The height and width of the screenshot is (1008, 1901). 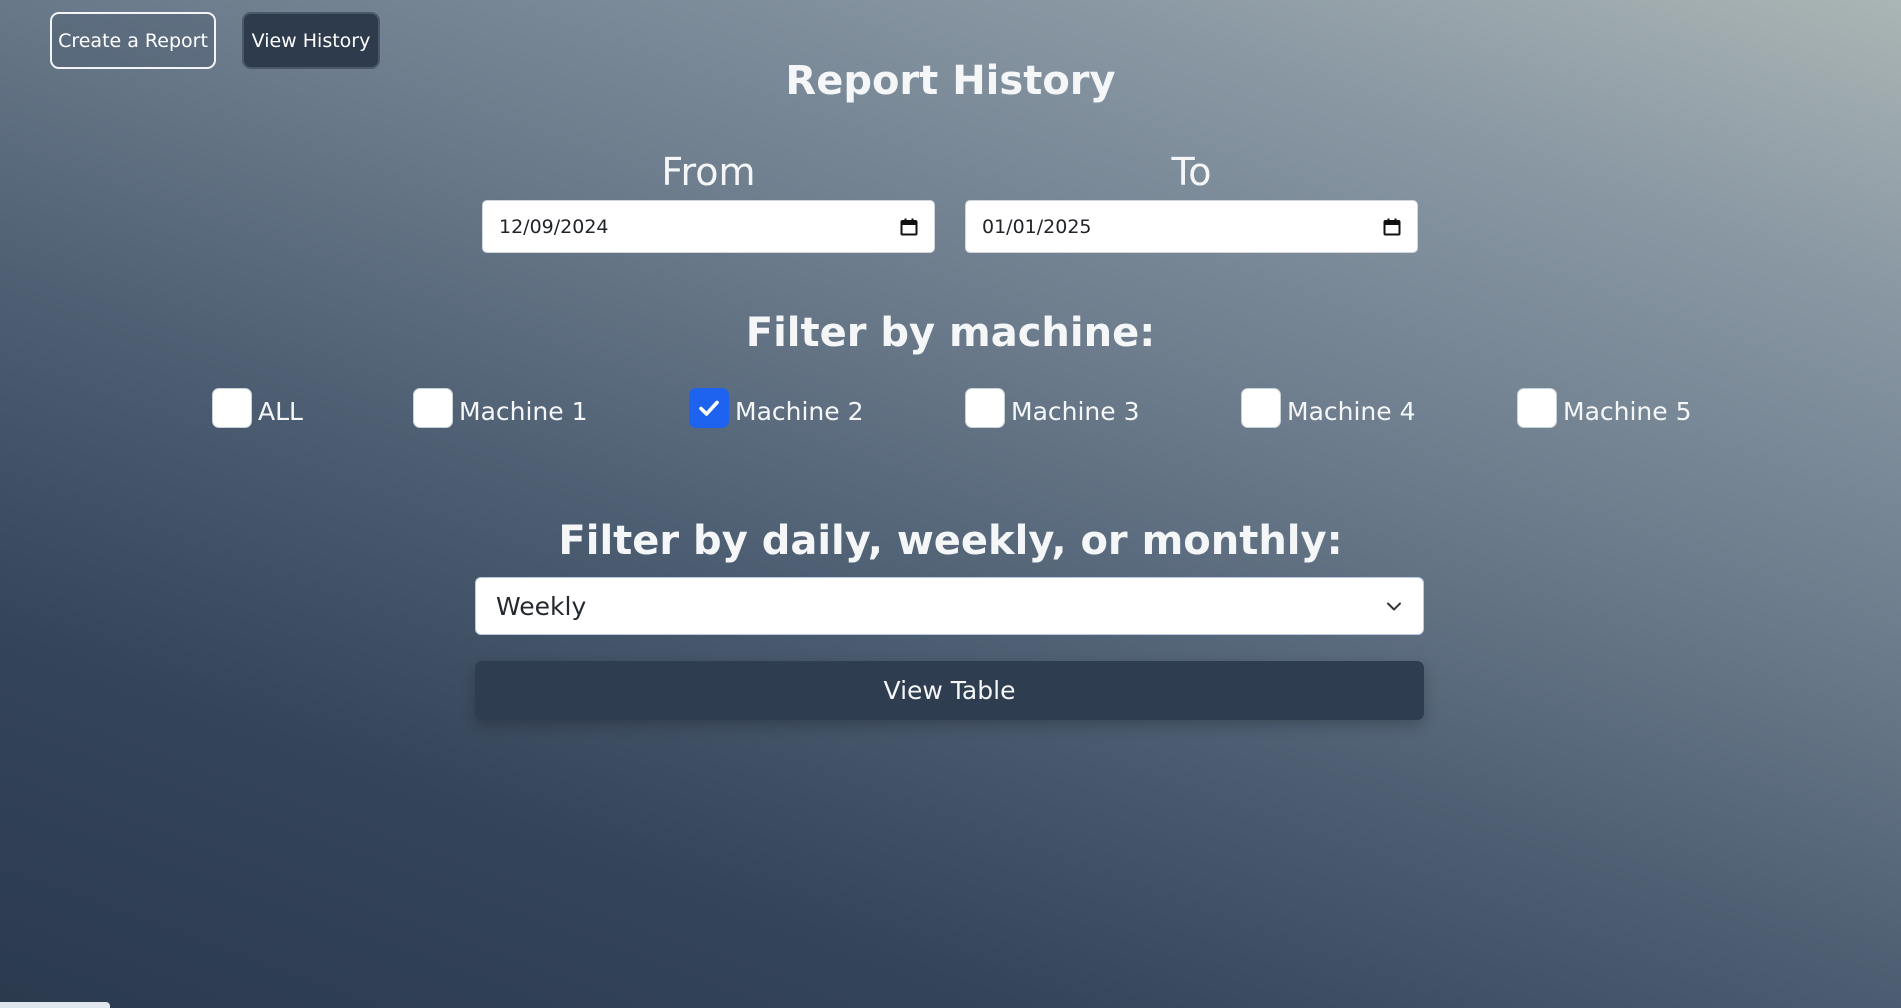 What do you see at coordinates (708, 226) in the screenshot?
I see `from-date-input: 12/09/2024` at bounding box center [708, 226].